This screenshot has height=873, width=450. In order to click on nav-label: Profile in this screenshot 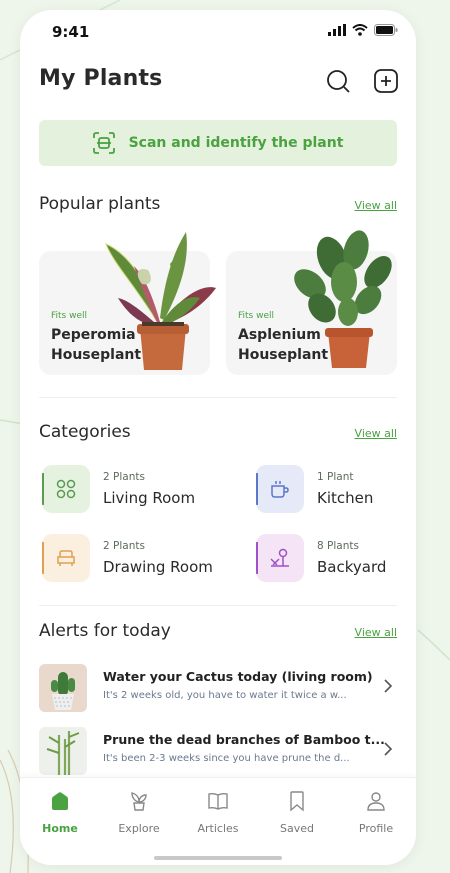, I will do `click(376, 828)`.